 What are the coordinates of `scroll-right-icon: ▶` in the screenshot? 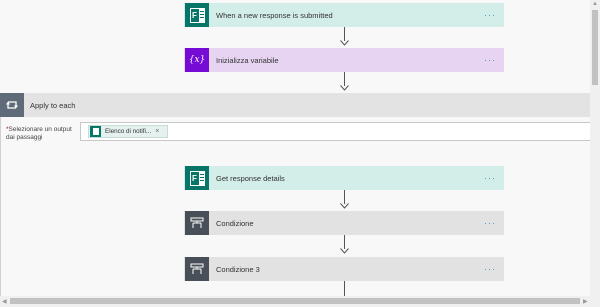 It's located at (585, 301).